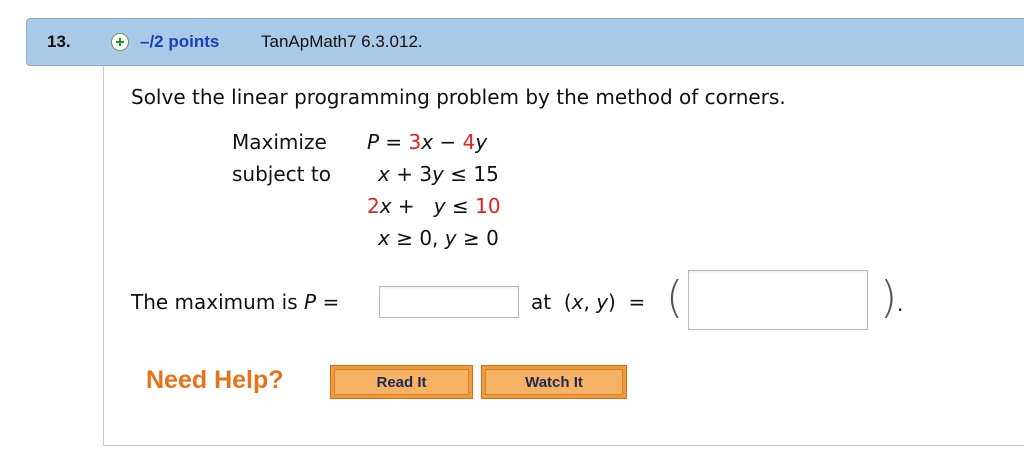 The width and height of the screenshot is (1024, 476). Describe the element at coordinates (438, 174) in the screenshot. I see `constraint-1: x + 3y ≤ 15` at that location.